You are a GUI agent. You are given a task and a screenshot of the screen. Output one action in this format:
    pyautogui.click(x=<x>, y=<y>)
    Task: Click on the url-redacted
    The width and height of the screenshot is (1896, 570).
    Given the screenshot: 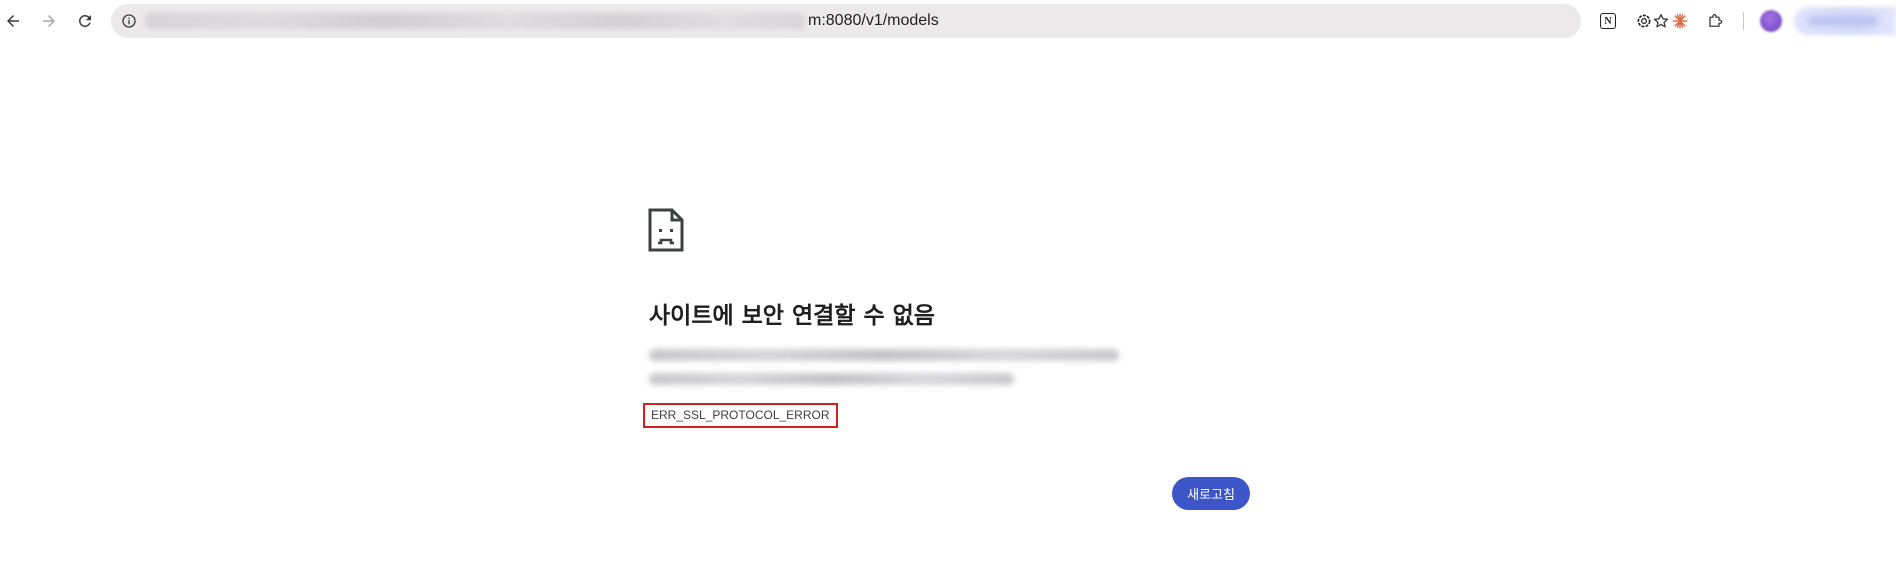 What is the action you would take?
    pyautogui.click(x=475, y=21)
    